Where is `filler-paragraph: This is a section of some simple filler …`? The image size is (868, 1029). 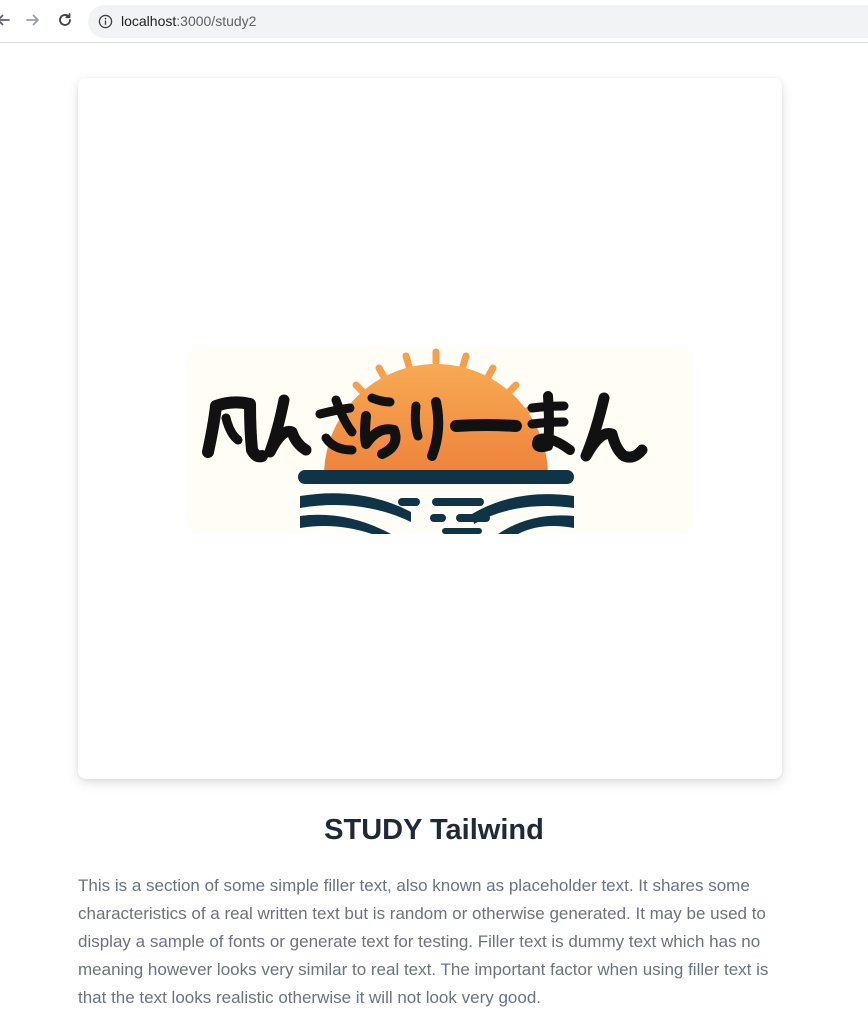
filler-paragraph: This is a section of some simple filler … is located at coordinates (423, 941).